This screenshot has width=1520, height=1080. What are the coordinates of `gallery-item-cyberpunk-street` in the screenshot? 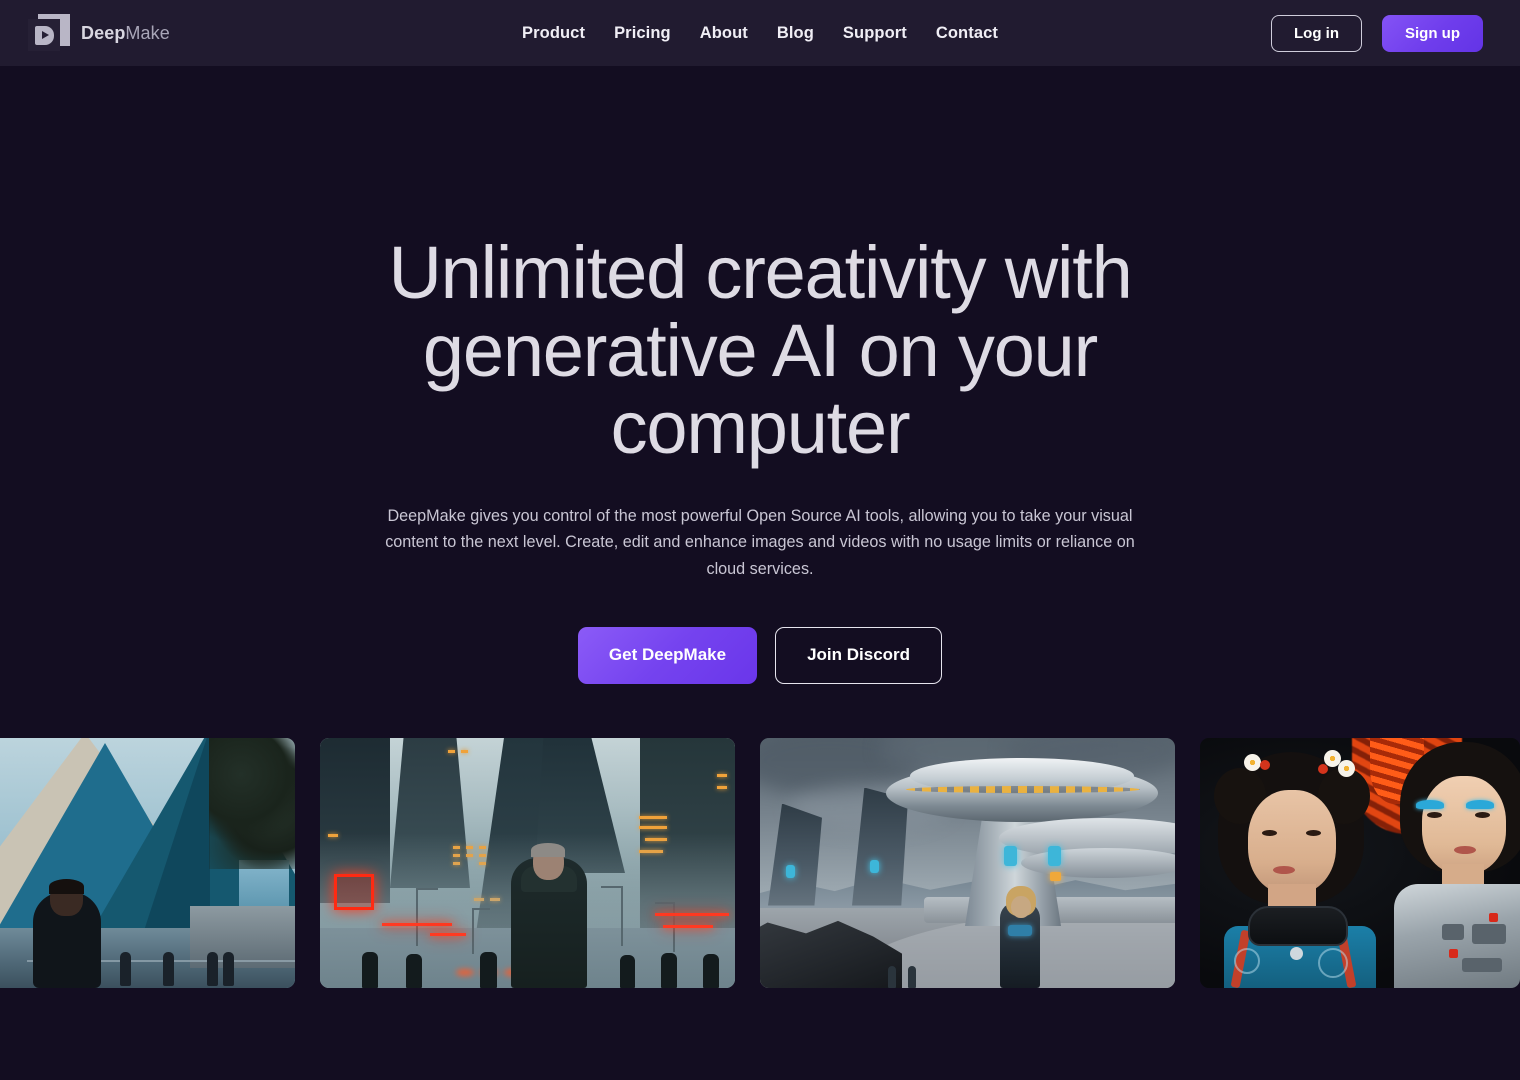 It's located at (527, 863).